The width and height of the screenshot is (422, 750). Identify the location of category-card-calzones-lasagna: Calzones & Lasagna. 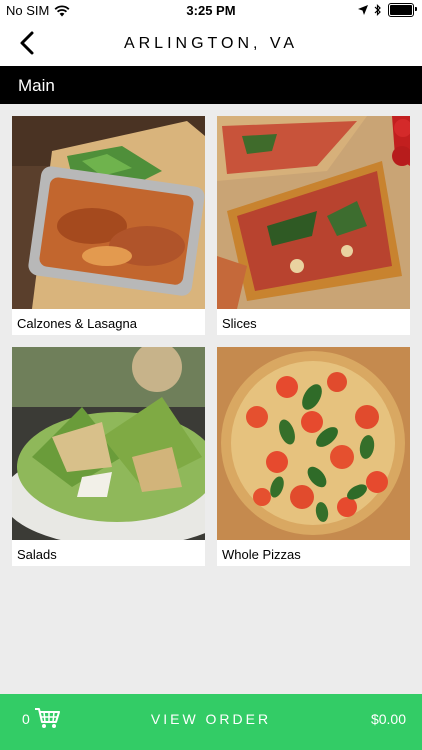
(108, 225).